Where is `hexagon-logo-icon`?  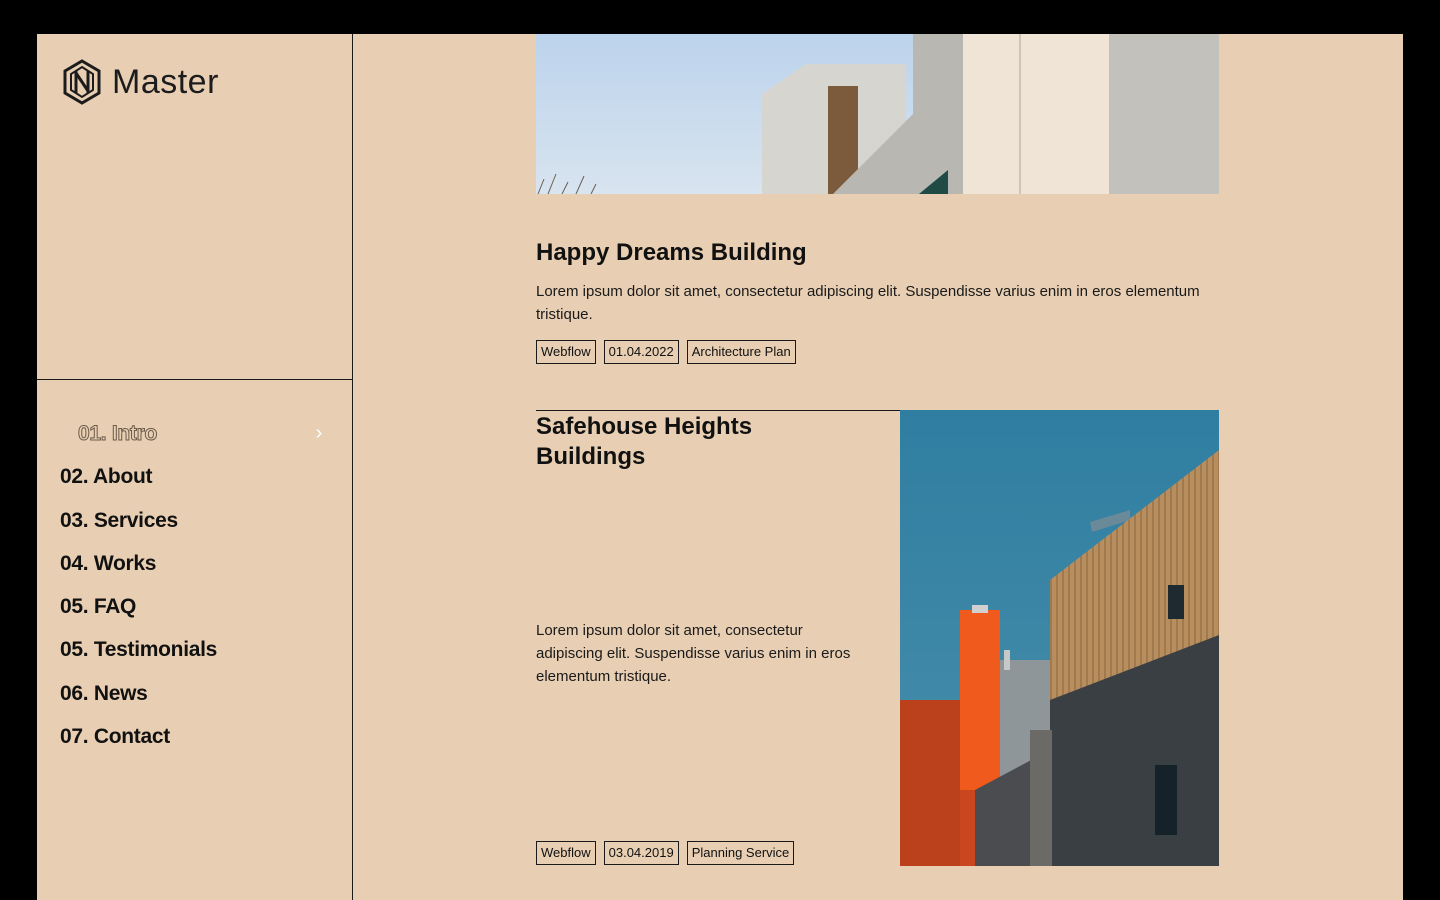
hexagon-logo-icon is located at coordinates (82, 82).